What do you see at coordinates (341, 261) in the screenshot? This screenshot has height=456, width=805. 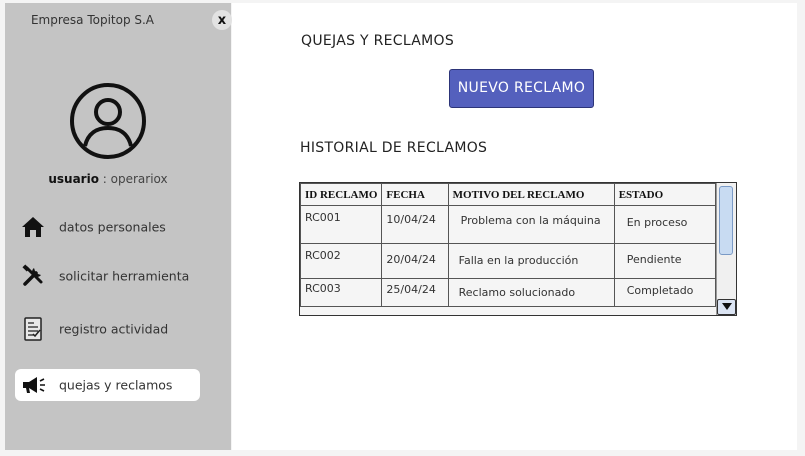 I see `table-cell: RC002` at bounding box center [341, 261].